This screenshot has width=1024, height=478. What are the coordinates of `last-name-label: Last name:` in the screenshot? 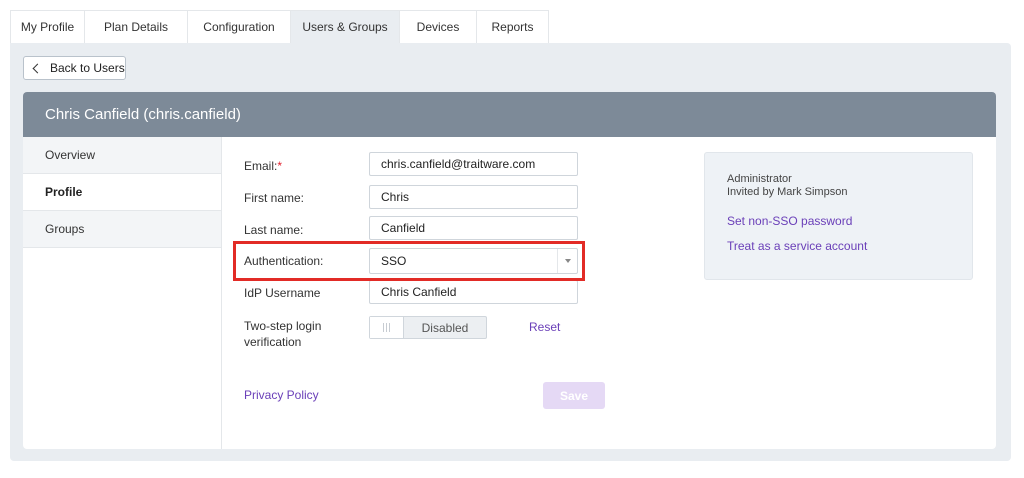 It's located at (274, 230).